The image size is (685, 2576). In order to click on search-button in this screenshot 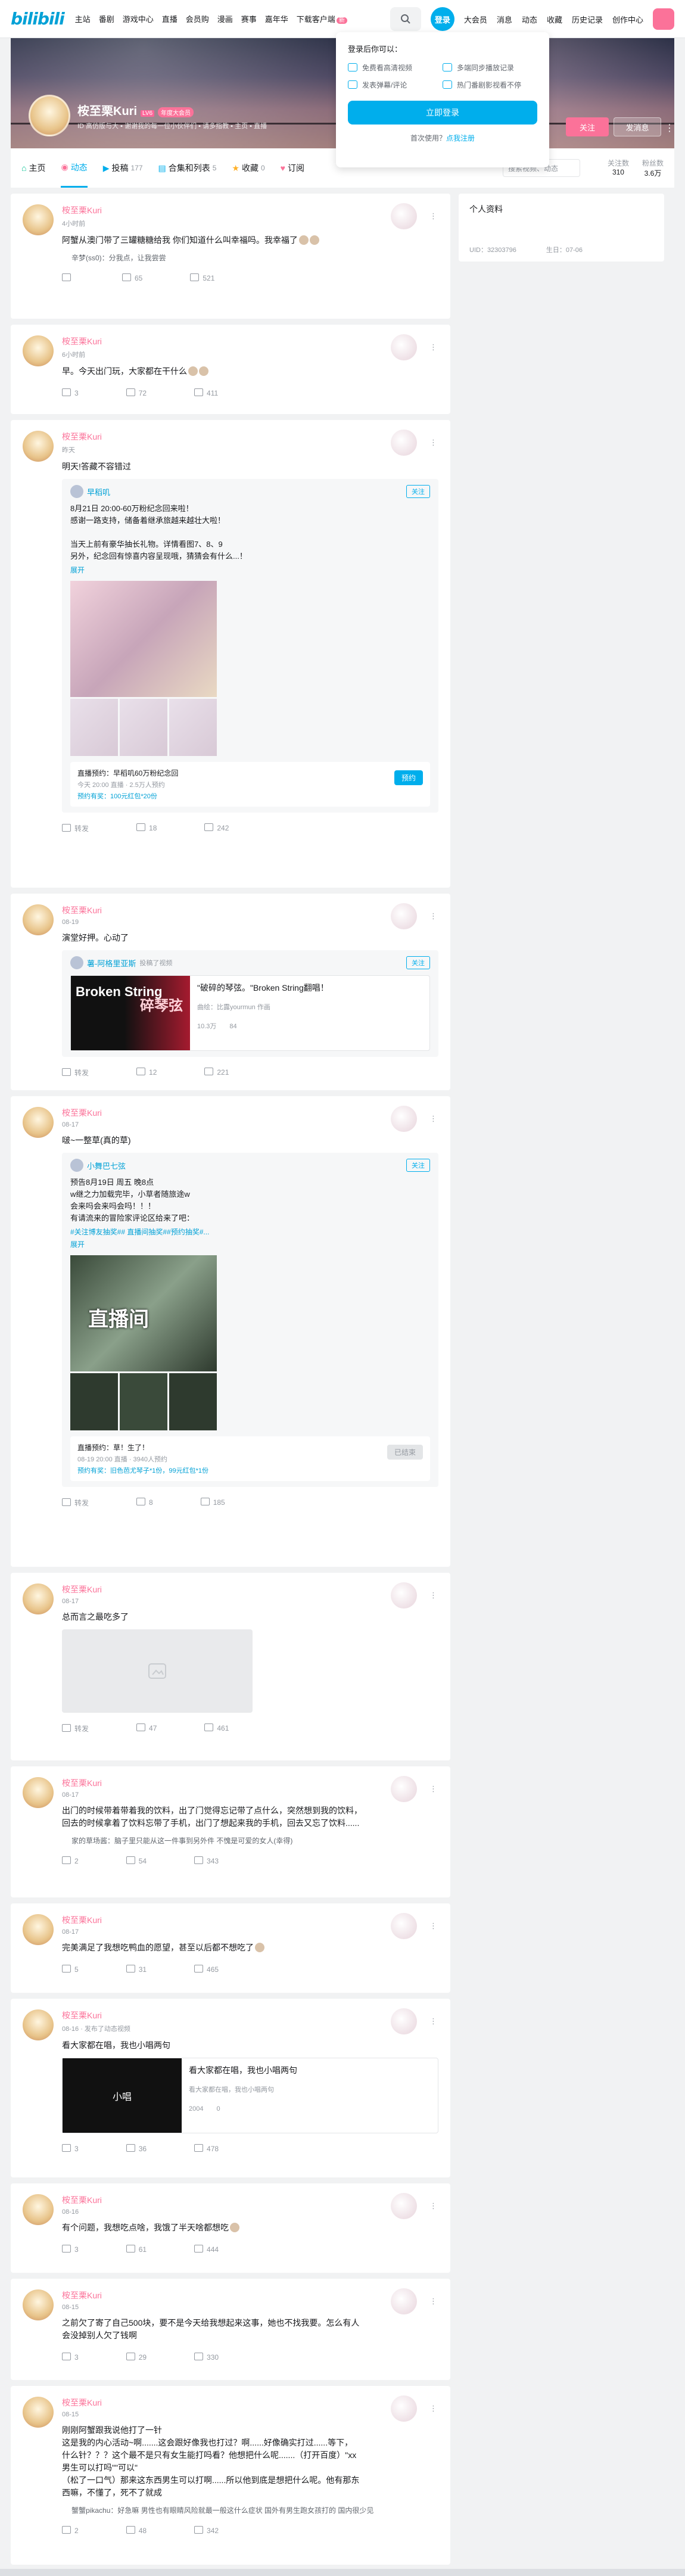, I will do `click(405, 19)`.